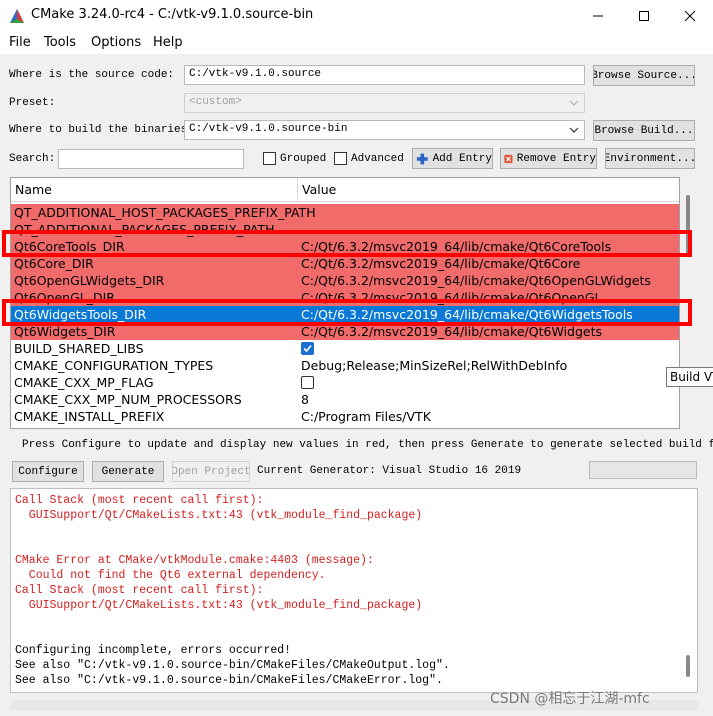 The width and height of the screenshot is (713, 716). I want to click on search-input, so click(151, 159).